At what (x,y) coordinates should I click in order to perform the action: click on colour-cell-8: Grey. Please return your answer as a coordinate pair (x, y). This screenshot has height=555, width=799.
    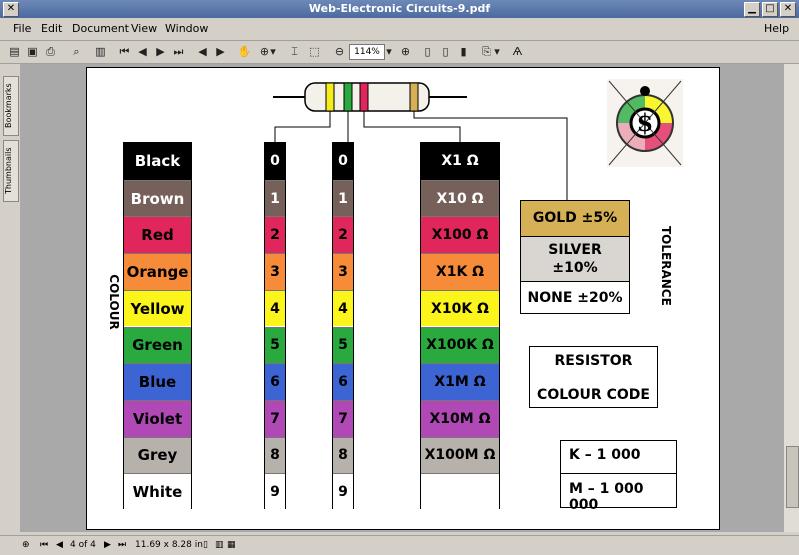
    Looking at the image, I should click on (157, 455).